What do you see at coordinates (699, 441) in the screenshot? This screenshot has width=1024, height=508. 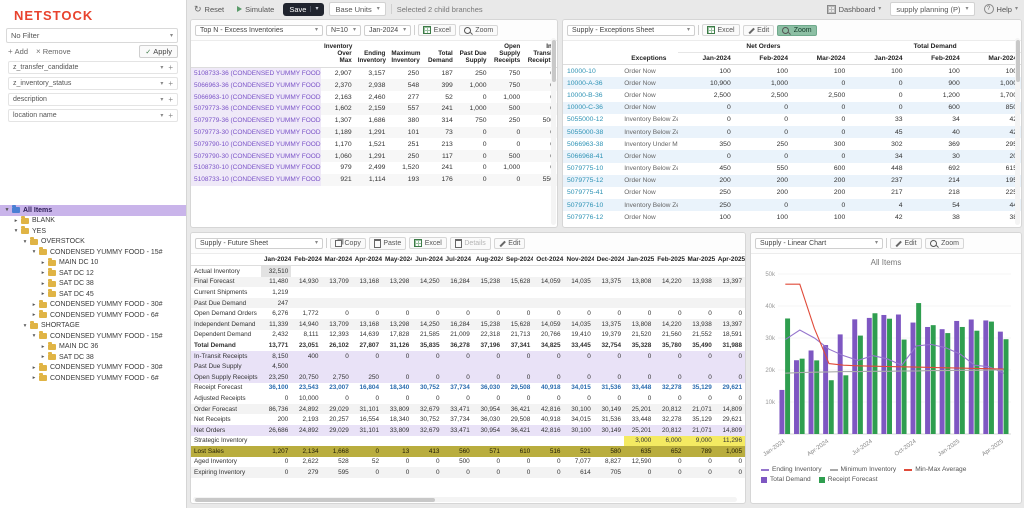 I see `value-cell: 9,000` at bounding box center [699, 441].